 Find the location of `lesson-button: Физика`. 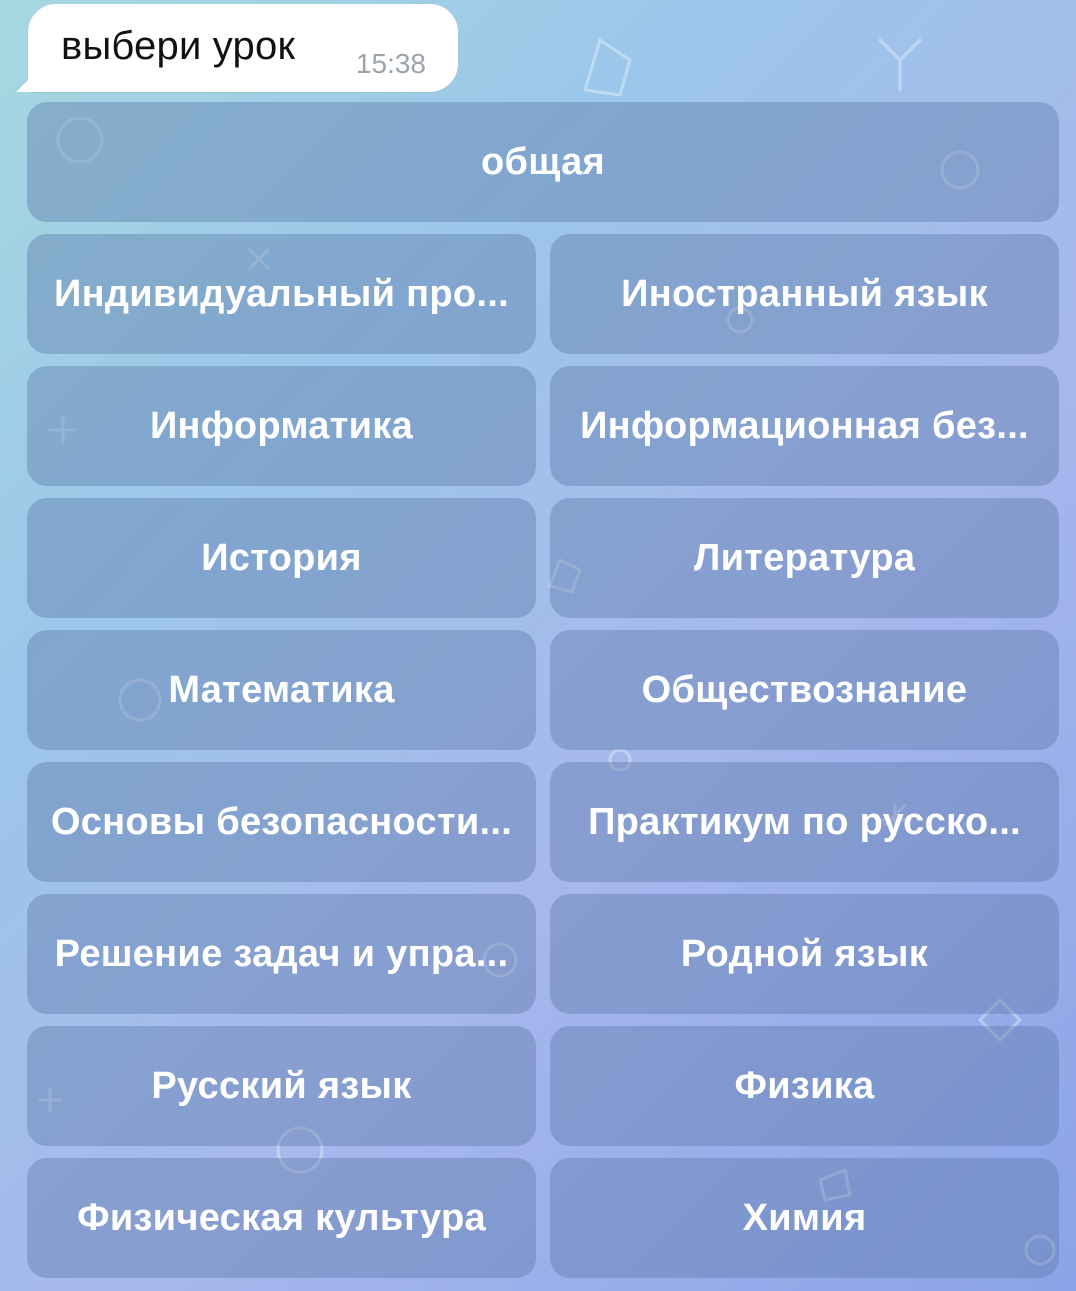

lesson-button: Физика is located at coordinates (804, 1086).